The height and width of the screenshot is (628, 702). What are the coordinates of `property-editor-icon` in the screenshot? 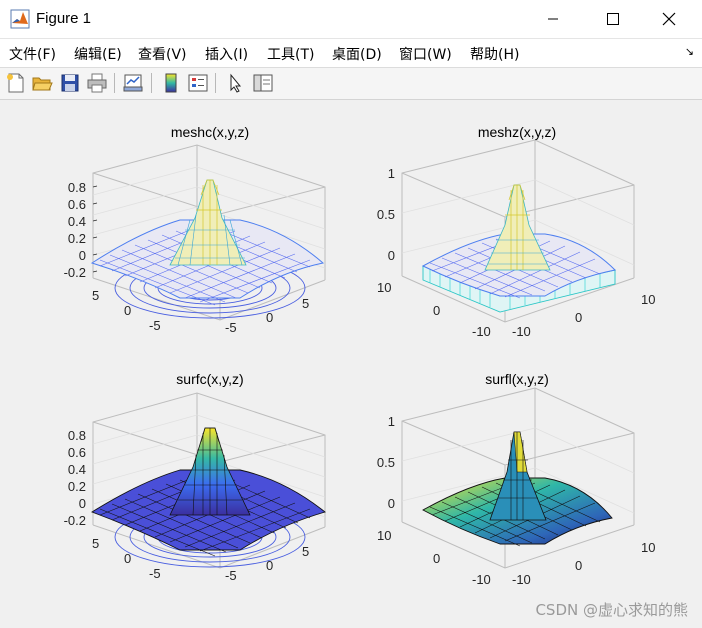 It's located at (263, 83).